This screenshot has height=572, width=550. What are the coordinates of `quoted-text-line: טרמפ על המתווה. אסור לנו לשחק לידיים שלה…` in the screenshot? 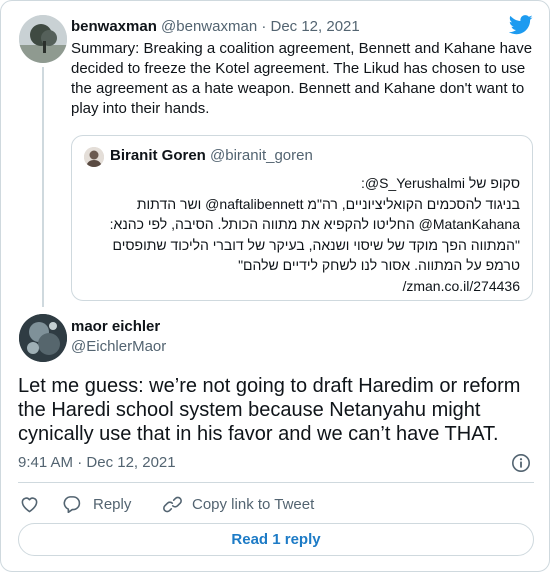 It's located at (379, 265).